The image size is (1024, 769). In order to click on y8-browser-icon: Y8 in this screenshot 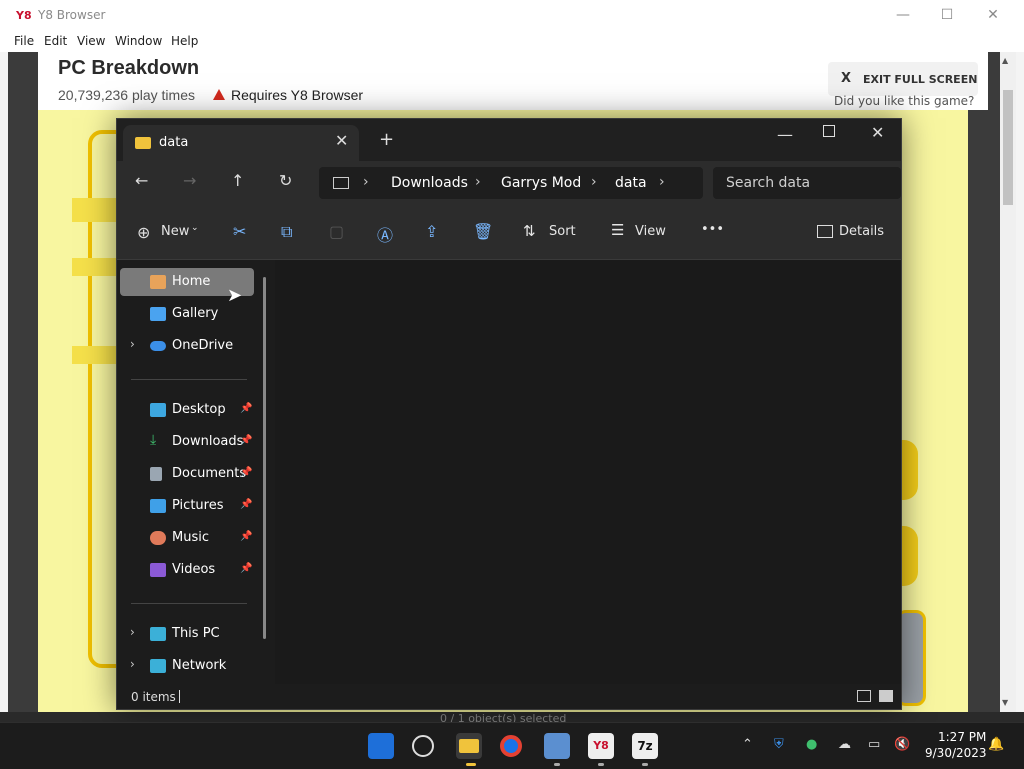, I will do `click(601, 746)`.